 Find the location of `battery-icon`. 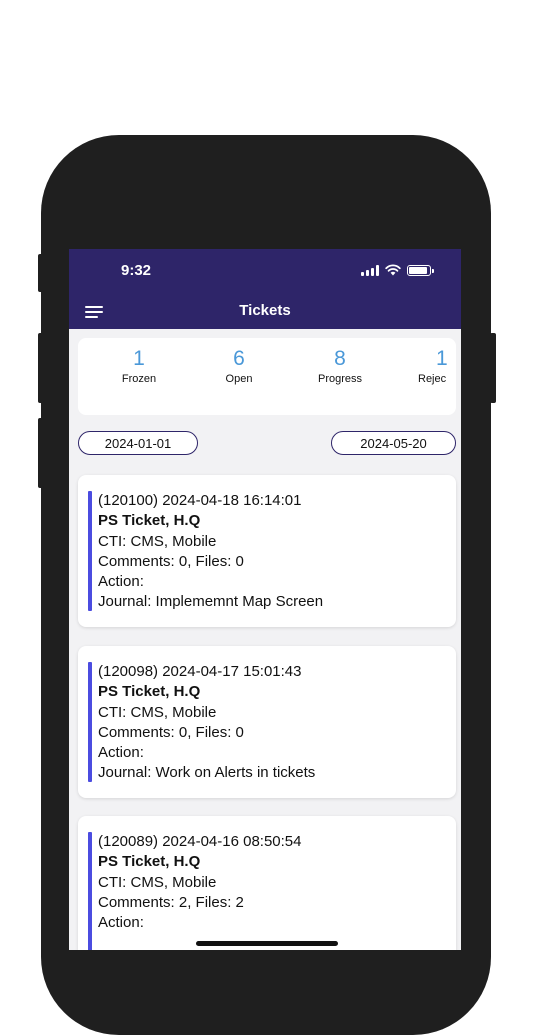

battery-icon is located at coordinates (420, 270).